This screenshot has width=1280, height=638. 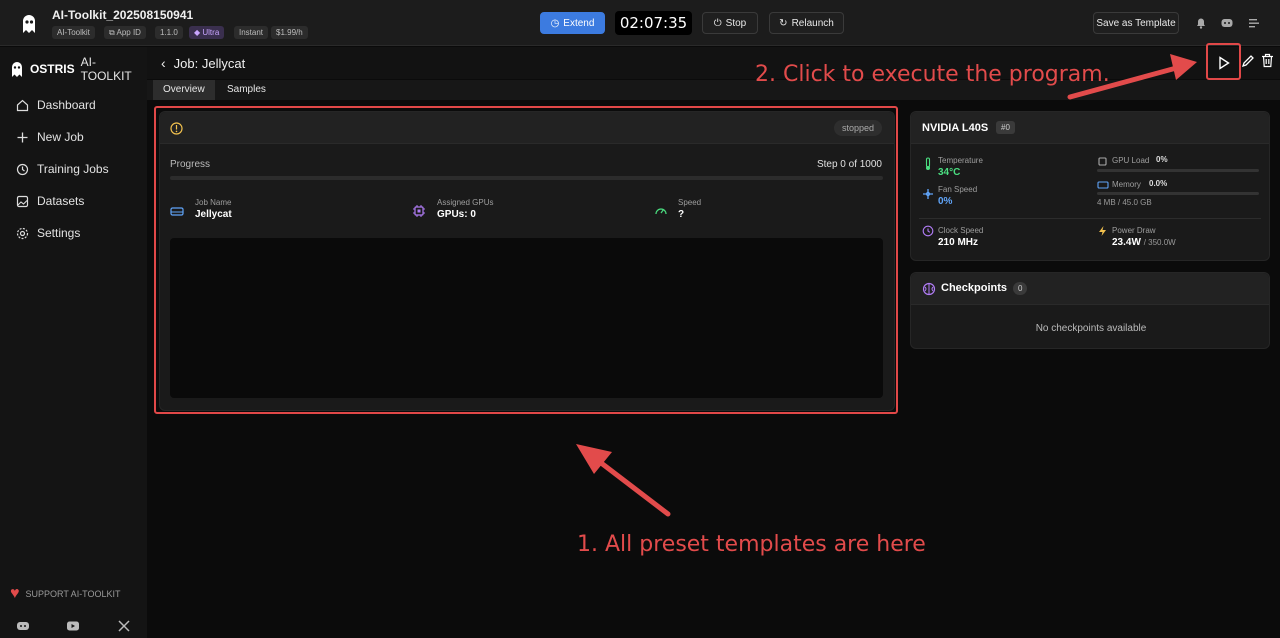 What do you see at coordinates (958, 189) in the screenshot?
I see `fan-speed-label: Fan Speed` at bounding box center [958, 189].